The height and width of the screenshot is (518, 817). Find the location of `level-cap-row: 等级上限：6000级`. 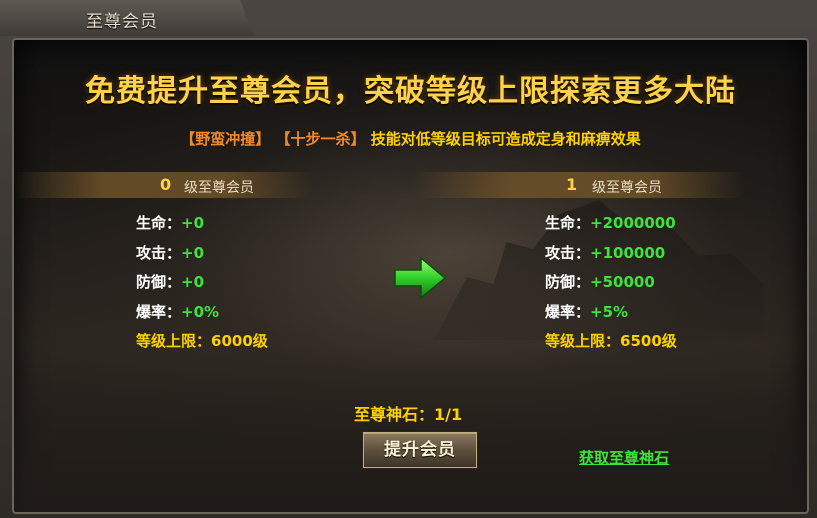

level-cap-row: 等级上限：6000级 is located at coordinates (202, 345).